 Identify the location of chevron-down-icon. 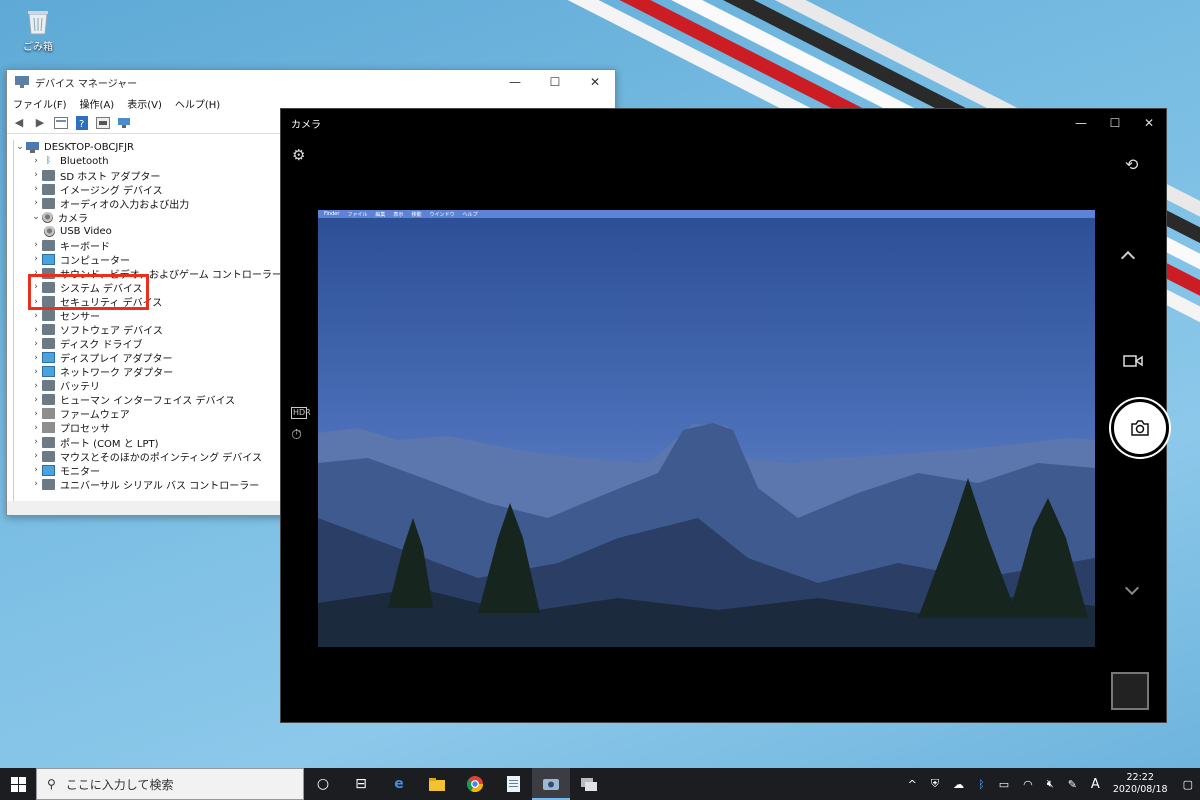
(1132, 588).